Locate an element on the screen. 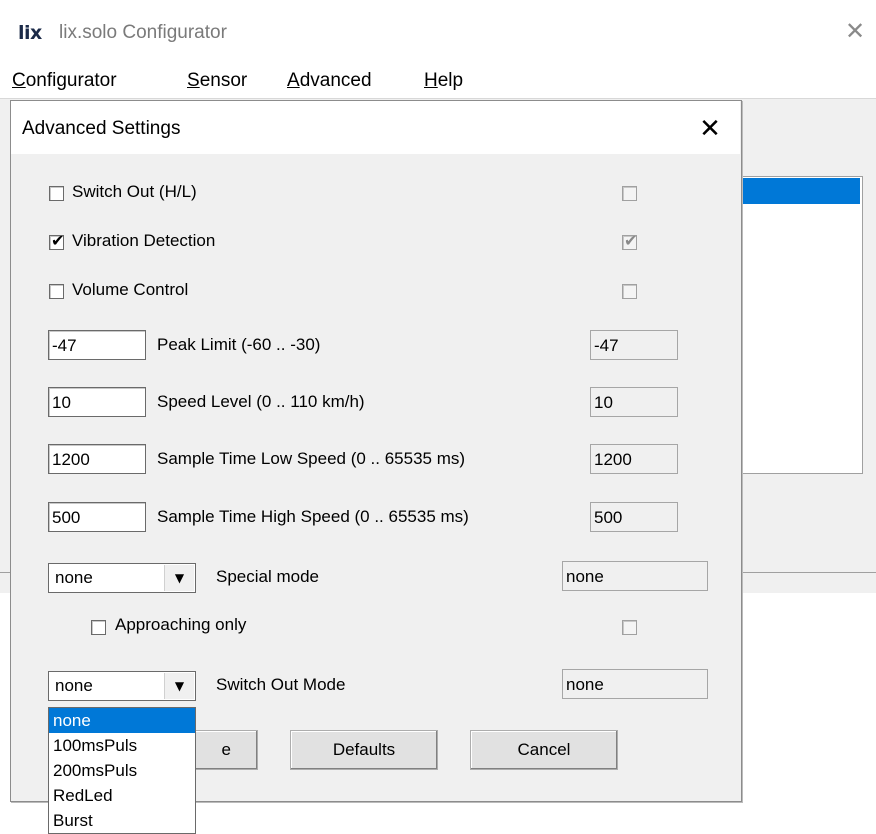 The image size is (876, 834). sample-time-high-label: Sample Time High Speed (0 .. 65535 ms) is located at coordinates (313, 516).